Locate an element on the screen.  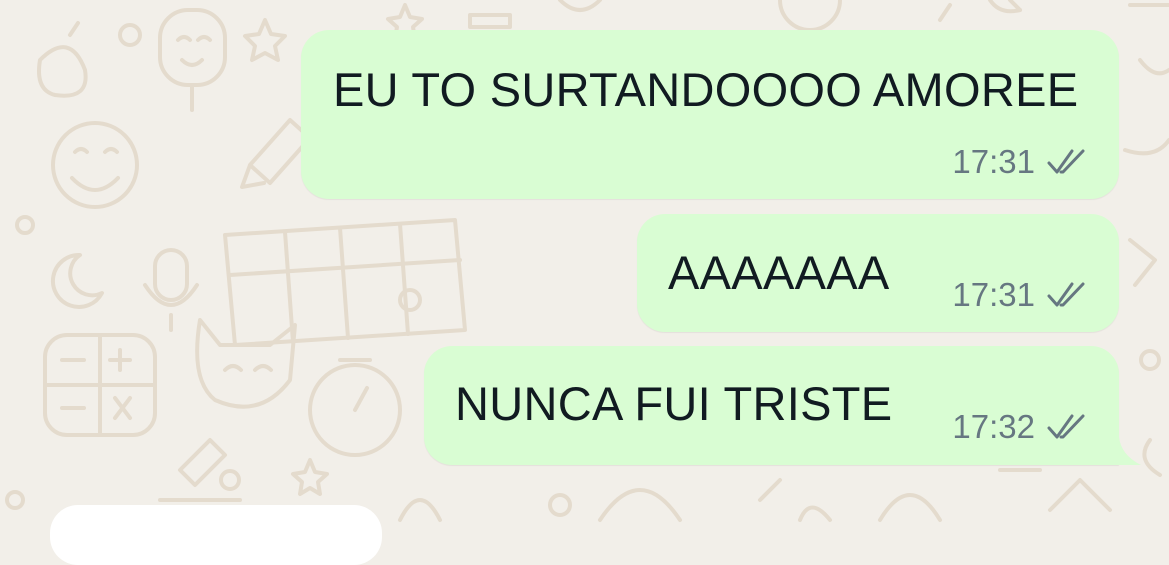
microphone-doodle-icon is located at coordinates (171, 290).